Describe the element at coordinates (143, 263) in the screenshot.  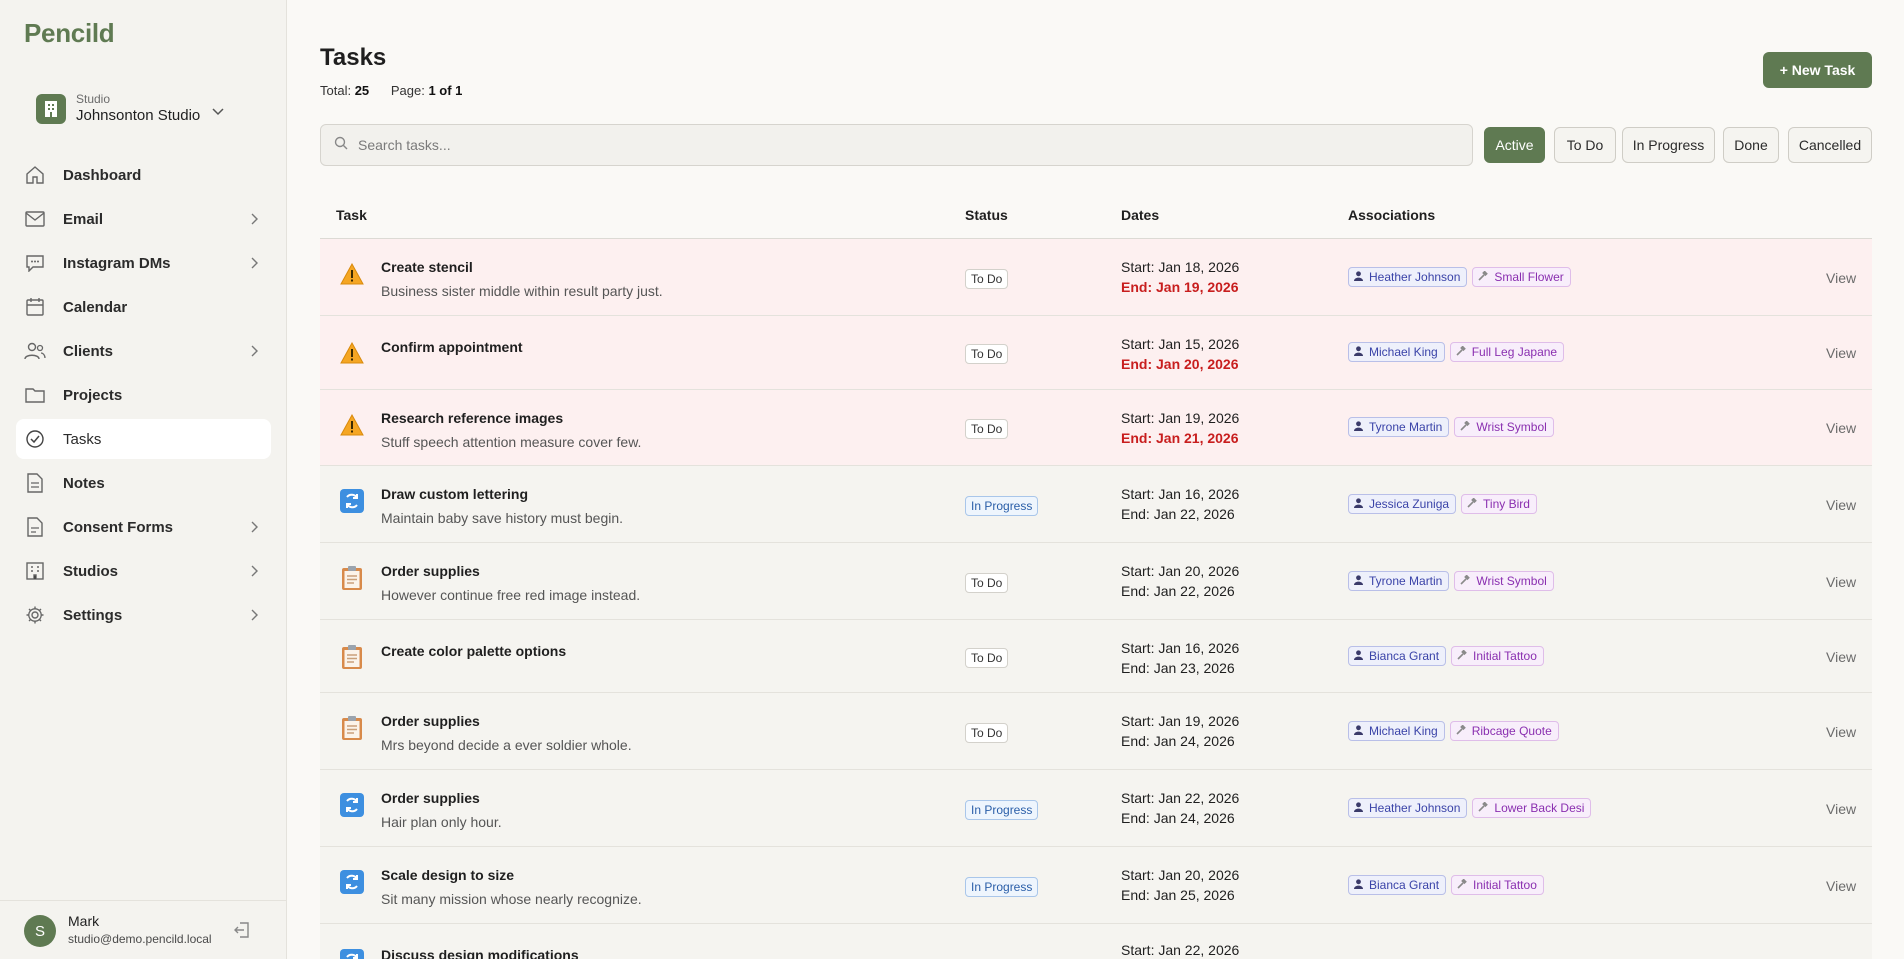
I see `sidebar-item-instagram-dms: Instagram DMs` at that location.